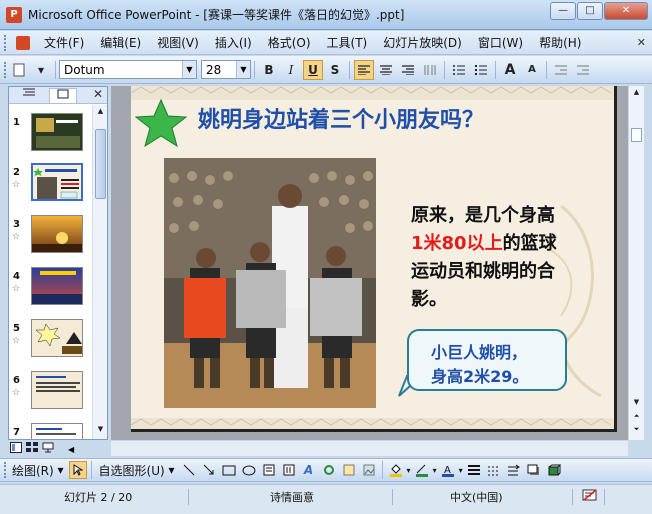 The image size is (652, 514). What do you see at coordinates (636, 418) in the screenshot?
I see `previous-slide-icon: ⏶` at bounding box center [636, 418].